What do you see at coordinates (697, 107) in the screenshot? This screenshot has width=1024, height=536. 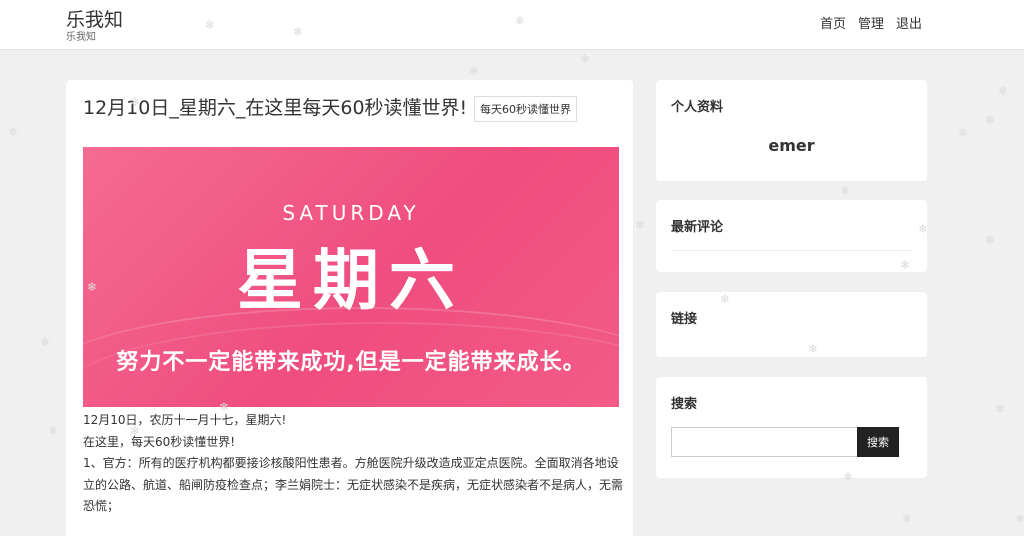 I see `profile-heading: 个人资料` at bounding box center [697, 107].